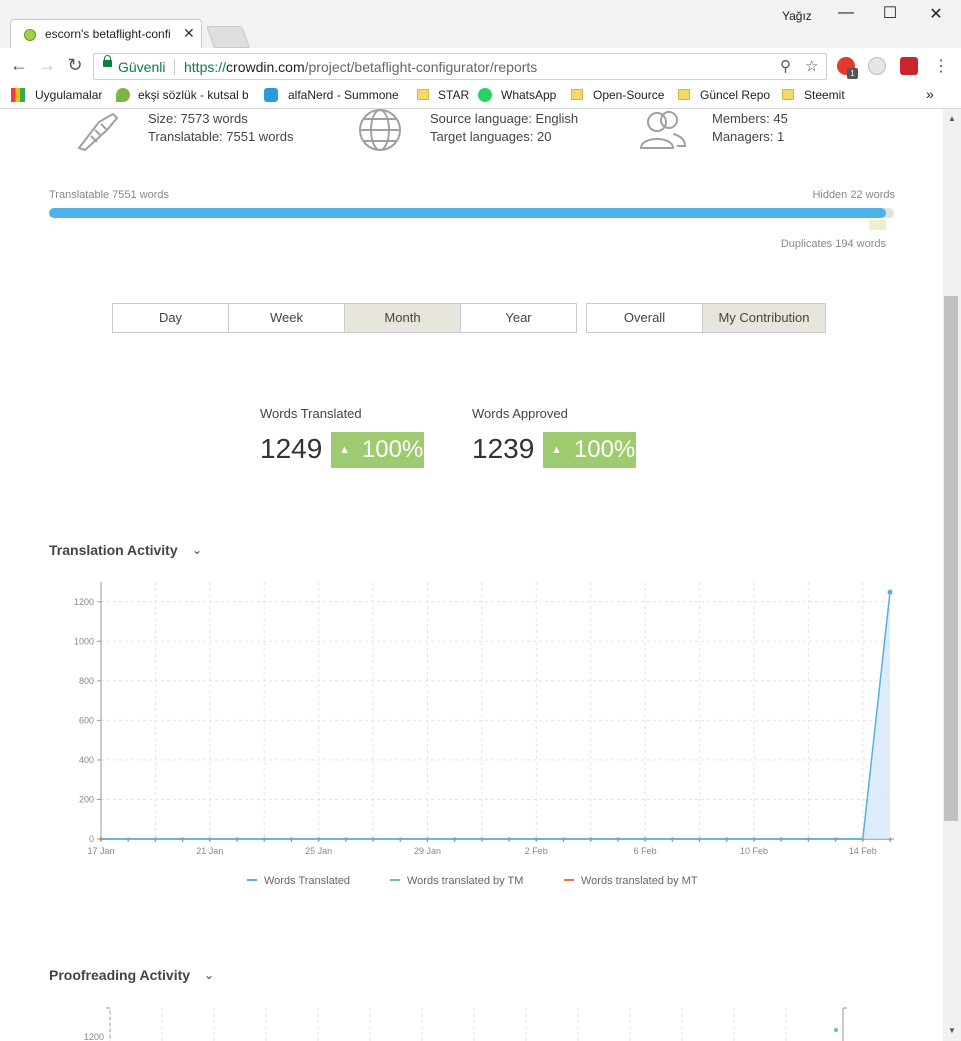  What do you see at coordinates (936, 14) in the screenshot?
I see `close-window-icon: ✕` at bounding box center [936, 14].